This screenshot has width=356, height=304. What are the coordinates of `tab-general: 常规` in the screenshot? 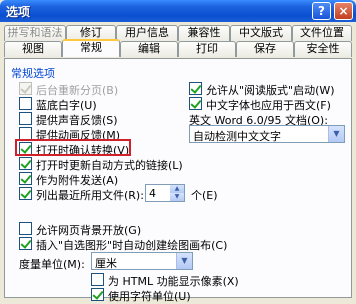 It's located at (91, 48).